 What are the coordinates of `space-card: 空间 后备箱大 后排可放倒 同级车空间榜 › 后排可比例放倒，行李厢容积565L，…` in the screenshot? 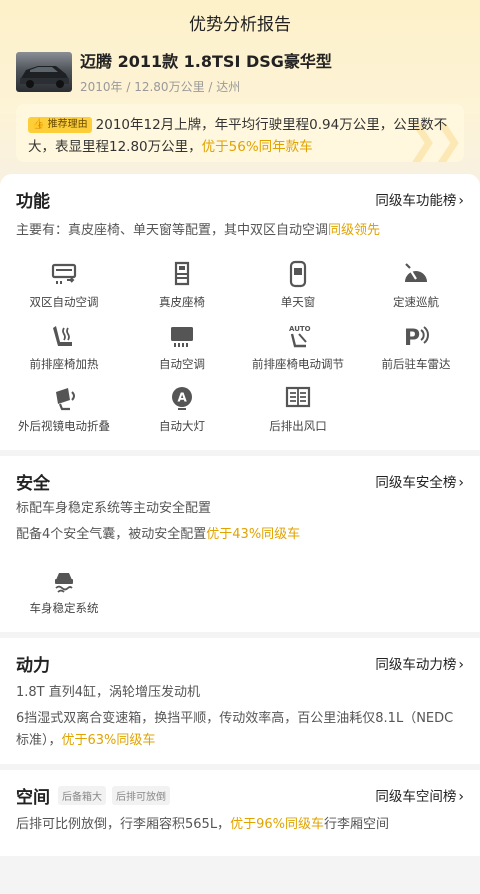 It's located at (240, 813).